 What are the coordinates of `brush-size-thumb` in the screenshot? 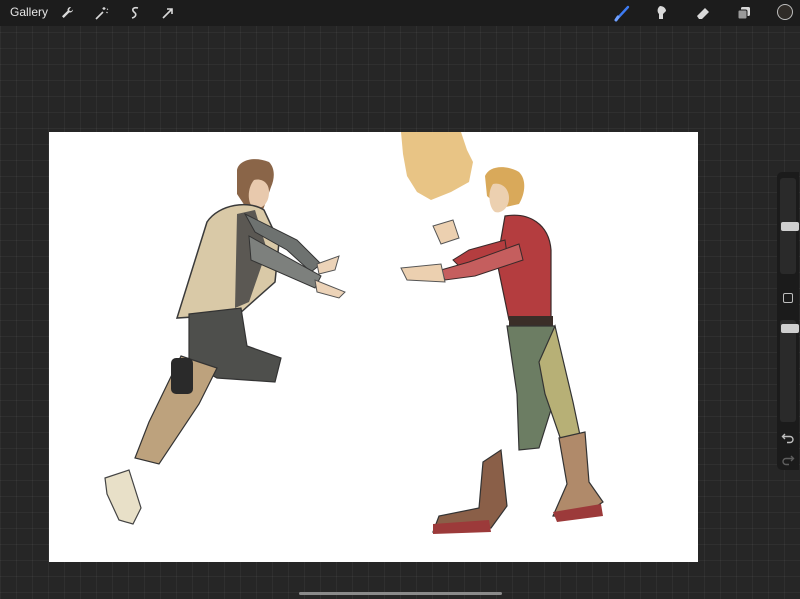 It's located at (790, 226).